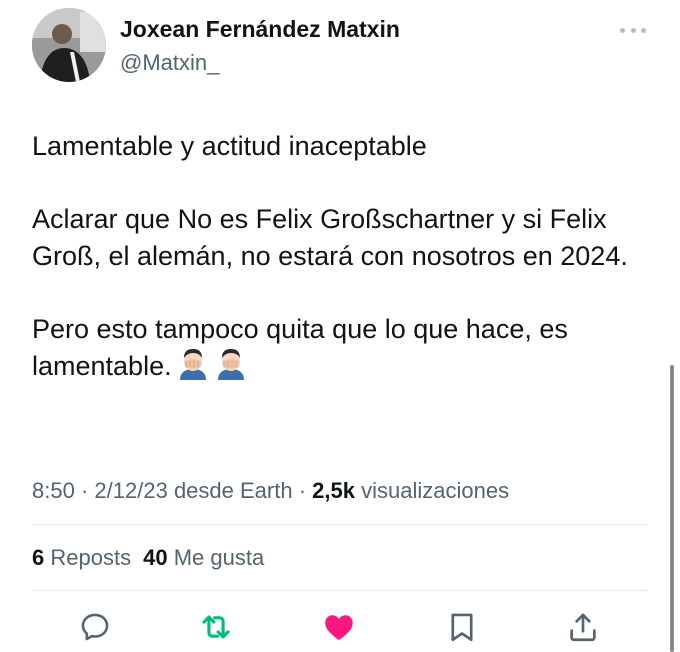 The height and width of the screenshot is (652, 680). What do you see at coordinates (339, 627) in the screenshot?
I see `heart-icon` at bounding box center [339, 627].